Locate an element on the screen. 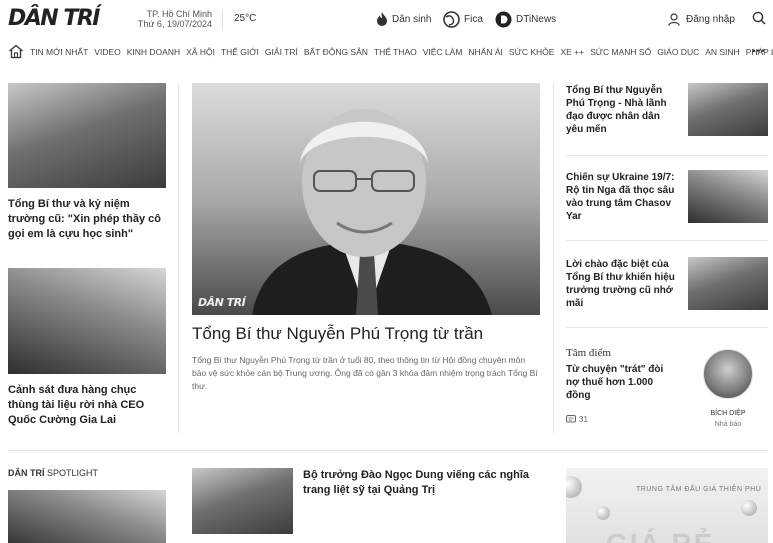 Image resolution: width=773 pixels, height=543 pixels. ad-headline: GIÁ RẺ is located at coordinates (660, 535).